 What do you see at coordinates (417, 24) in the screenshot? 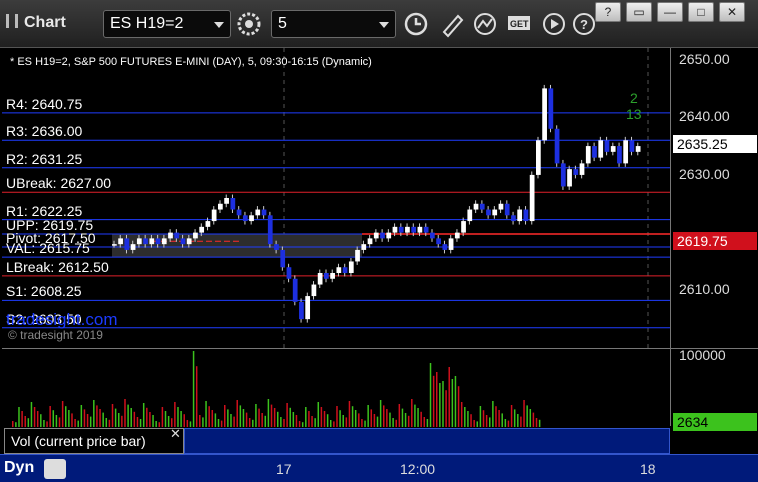
I see `clock-icon` at bounding box center [417, 24].